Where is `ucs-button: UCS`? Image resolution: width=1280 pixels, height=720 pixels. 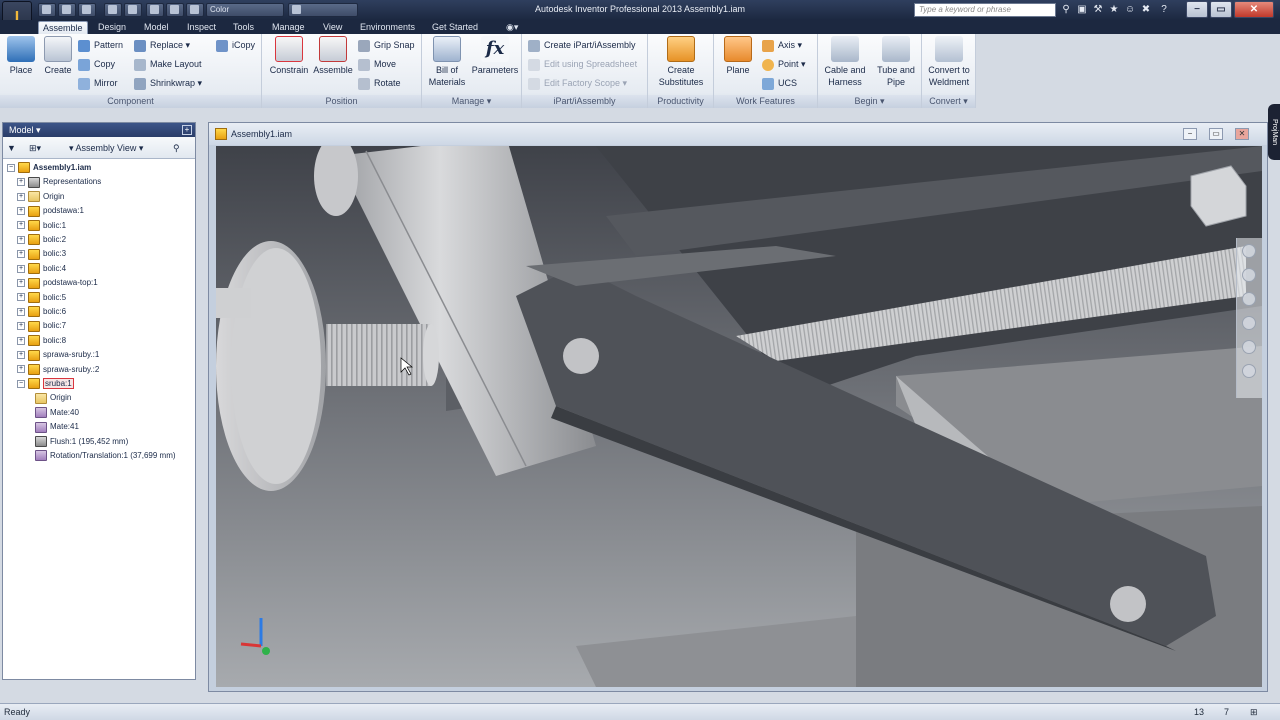
ucs-button: UCS is located at coordinates (779, 83).